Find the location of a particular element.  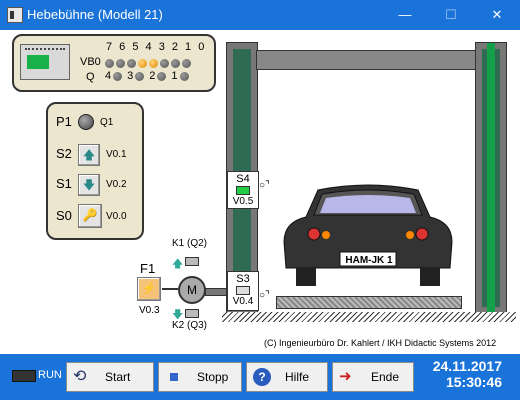

s1-down-button: 🡇 is located at coordinates (89, 185).